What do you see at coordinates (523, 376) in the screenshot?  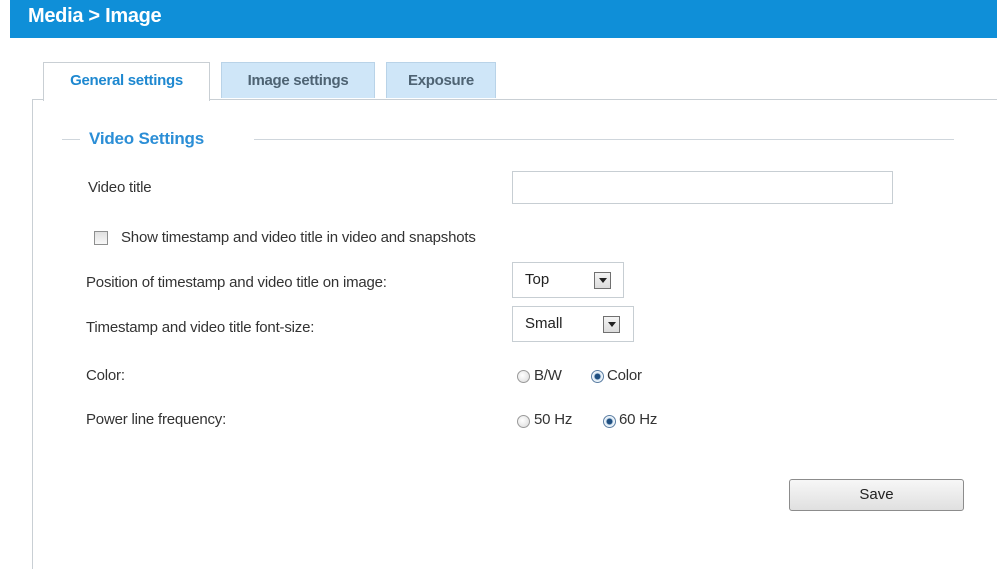 I see `color-bw-radio` at bounding box center [523, 376].